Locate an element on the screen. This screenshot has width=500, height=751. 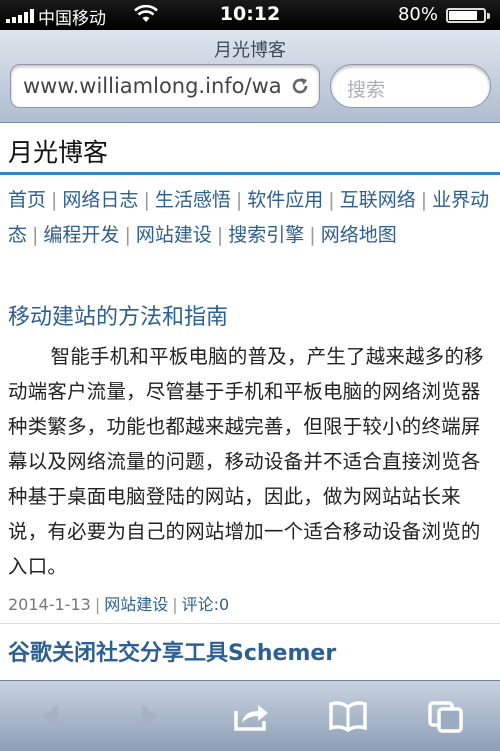
address-bar: www.williamlong.info/wa is located at coordinates (165, 86).